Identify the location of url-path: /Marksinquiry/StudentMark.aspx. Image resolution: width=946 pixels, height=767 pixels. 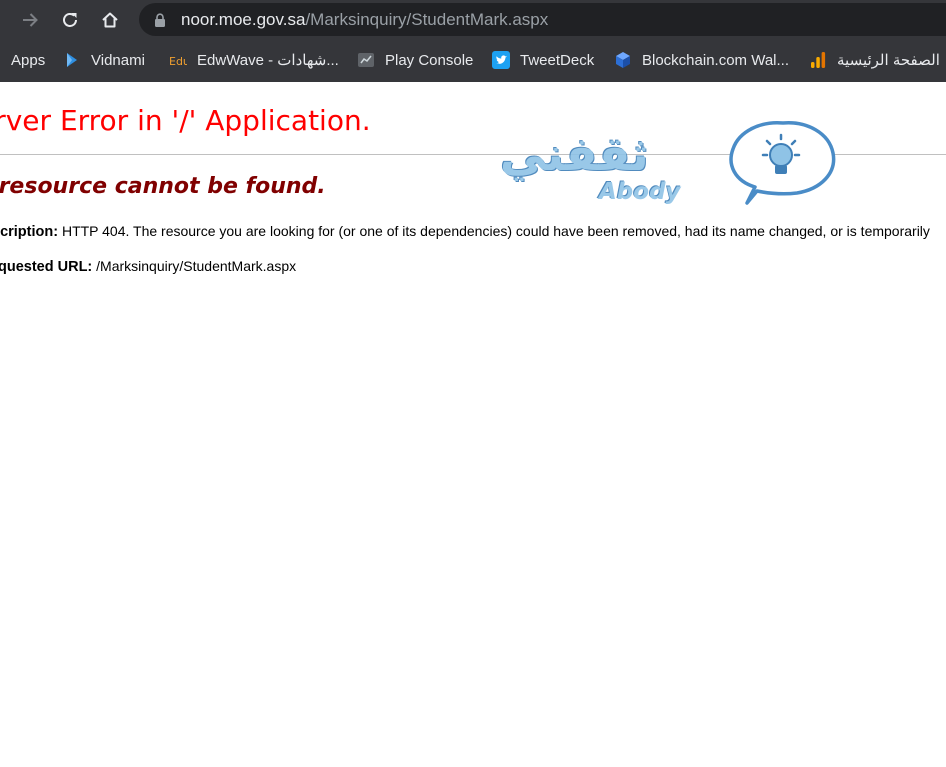
(427, 19).